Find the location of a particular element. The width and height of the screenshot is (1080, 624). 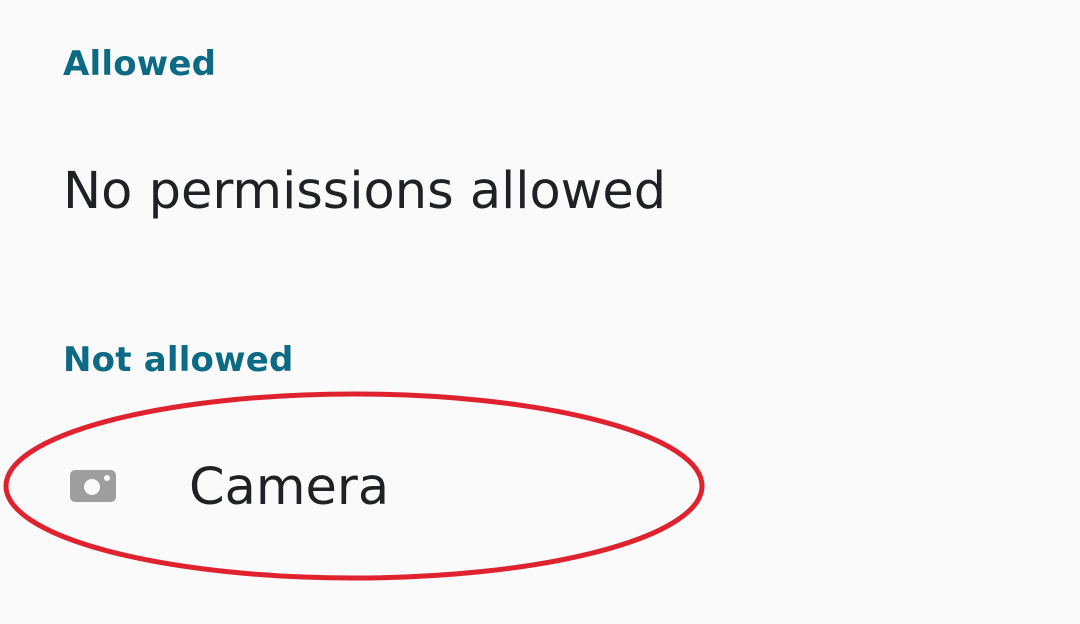

no-permissions-allowed-text: No permissions allowed is located at coordinates (365, 191).